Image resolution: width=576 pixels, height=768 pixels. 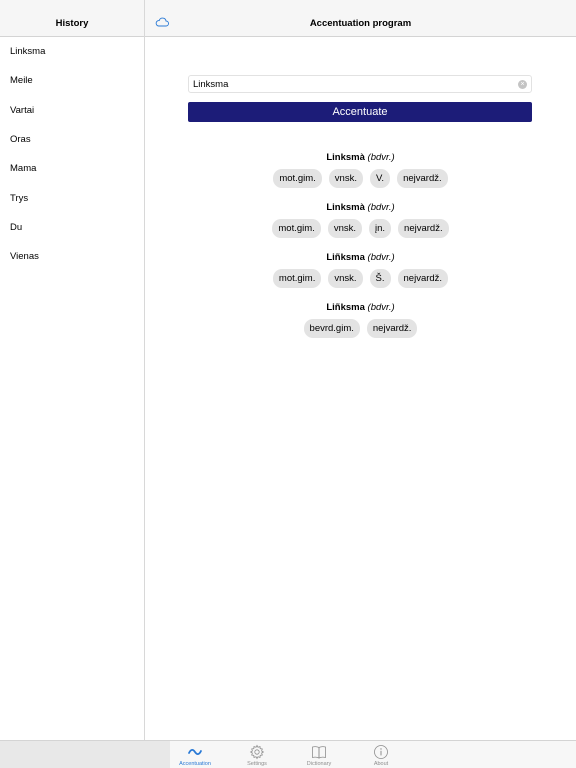 I want to click on history-item: Meile, so click(x=72, y=80).